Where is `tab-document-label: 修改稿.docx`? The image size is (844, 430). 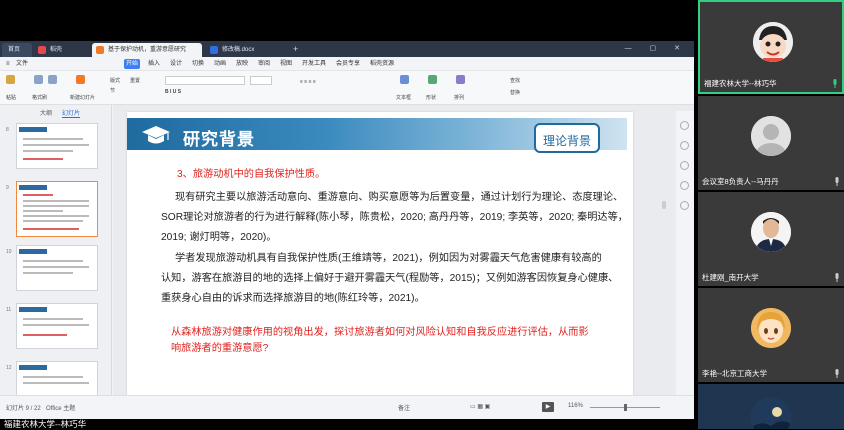
tab-document-label: 修改稿.docx is located at coordinates (238, 50).